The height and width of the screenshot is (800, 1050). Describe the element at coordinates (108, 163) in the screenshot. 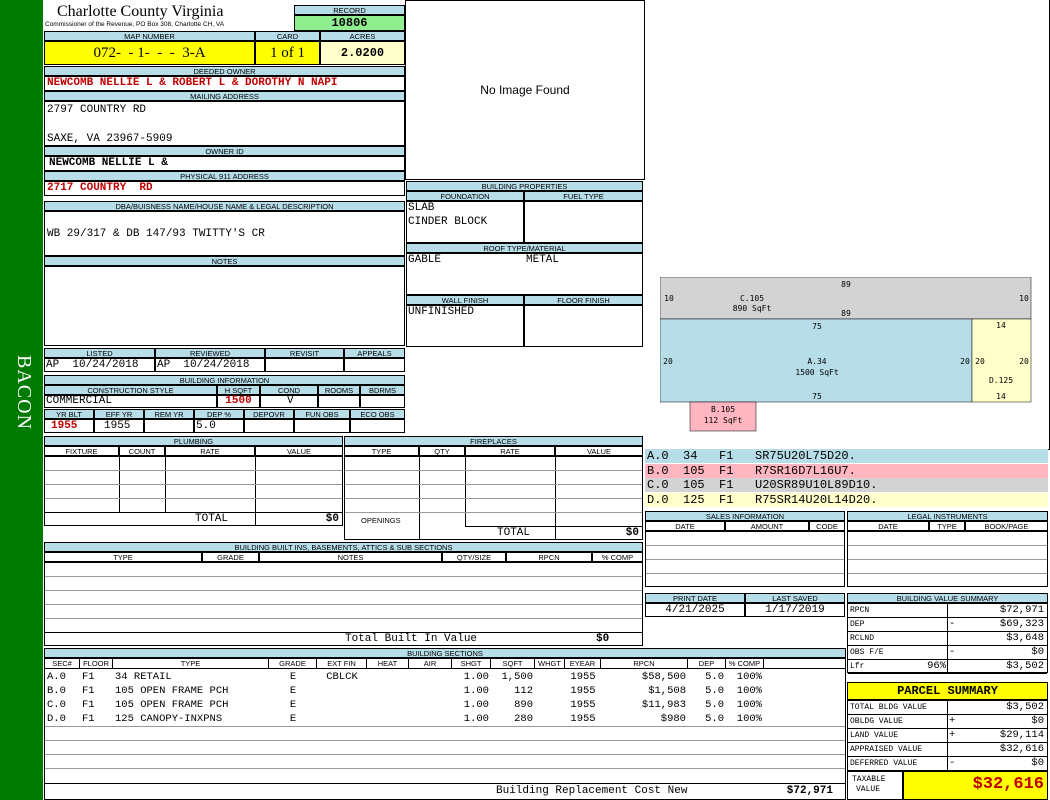

I see `owner-id: NEWCOMB NELLIE L &` at that location.